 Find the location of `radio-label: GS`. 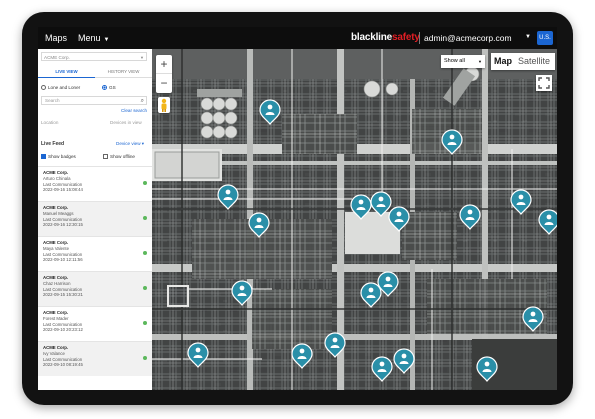

radio-label: GS is located at coordinates (112, 87).